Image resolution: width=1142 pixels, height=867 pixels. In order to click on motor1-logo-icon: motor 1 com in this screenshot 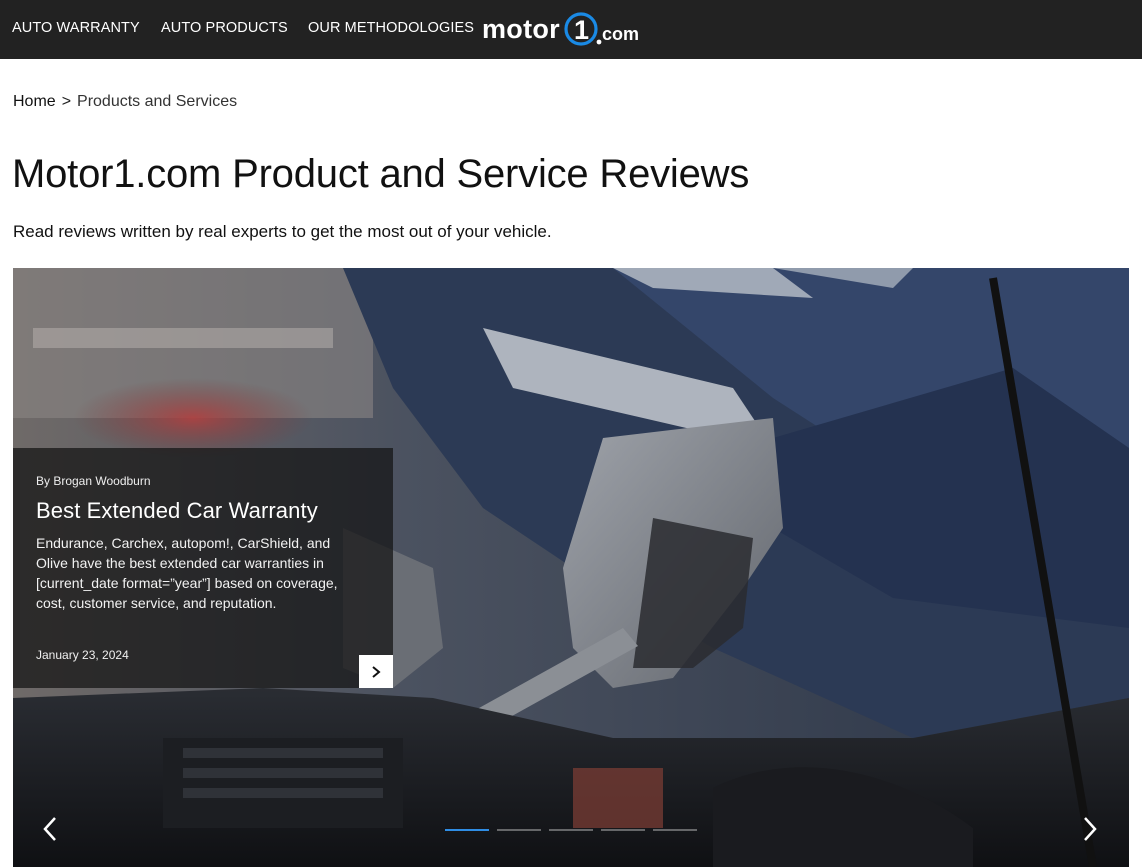, I will do `click(560, 29)`.